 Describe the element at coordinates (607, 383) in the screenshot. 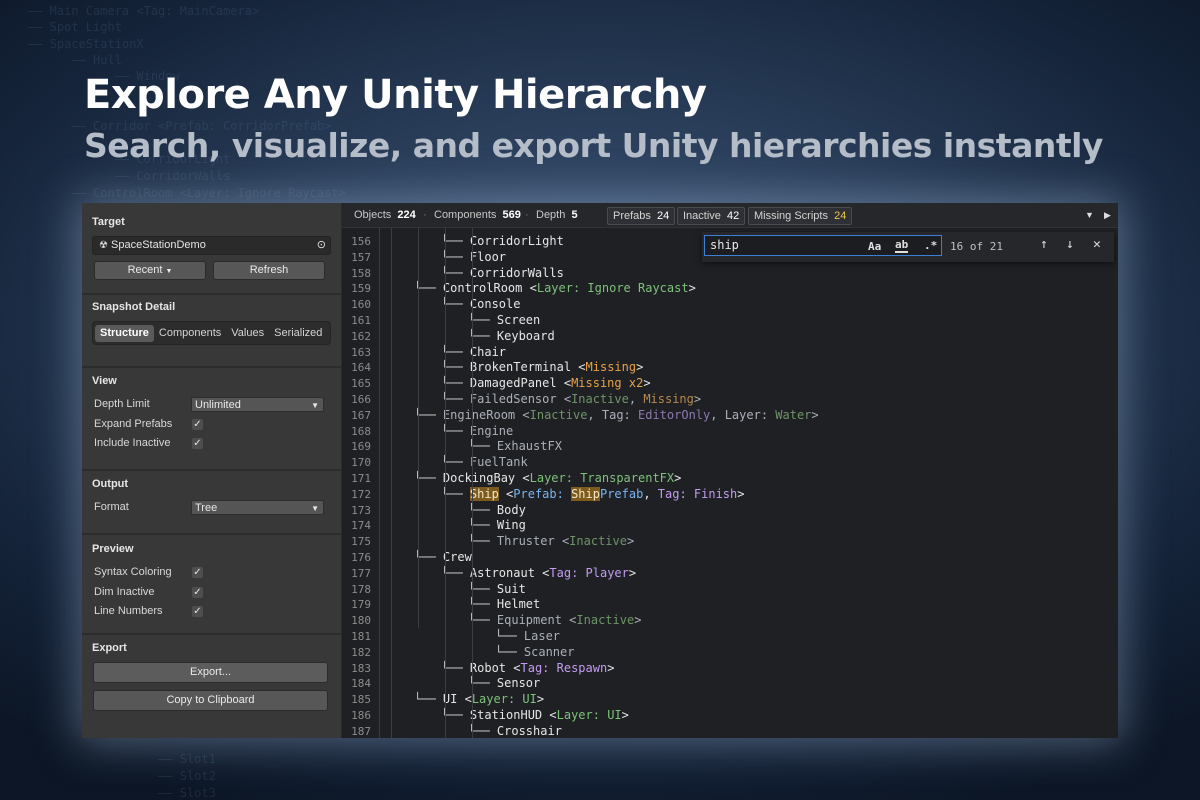

I see `hierarchy-token: Missing x2` at that location.